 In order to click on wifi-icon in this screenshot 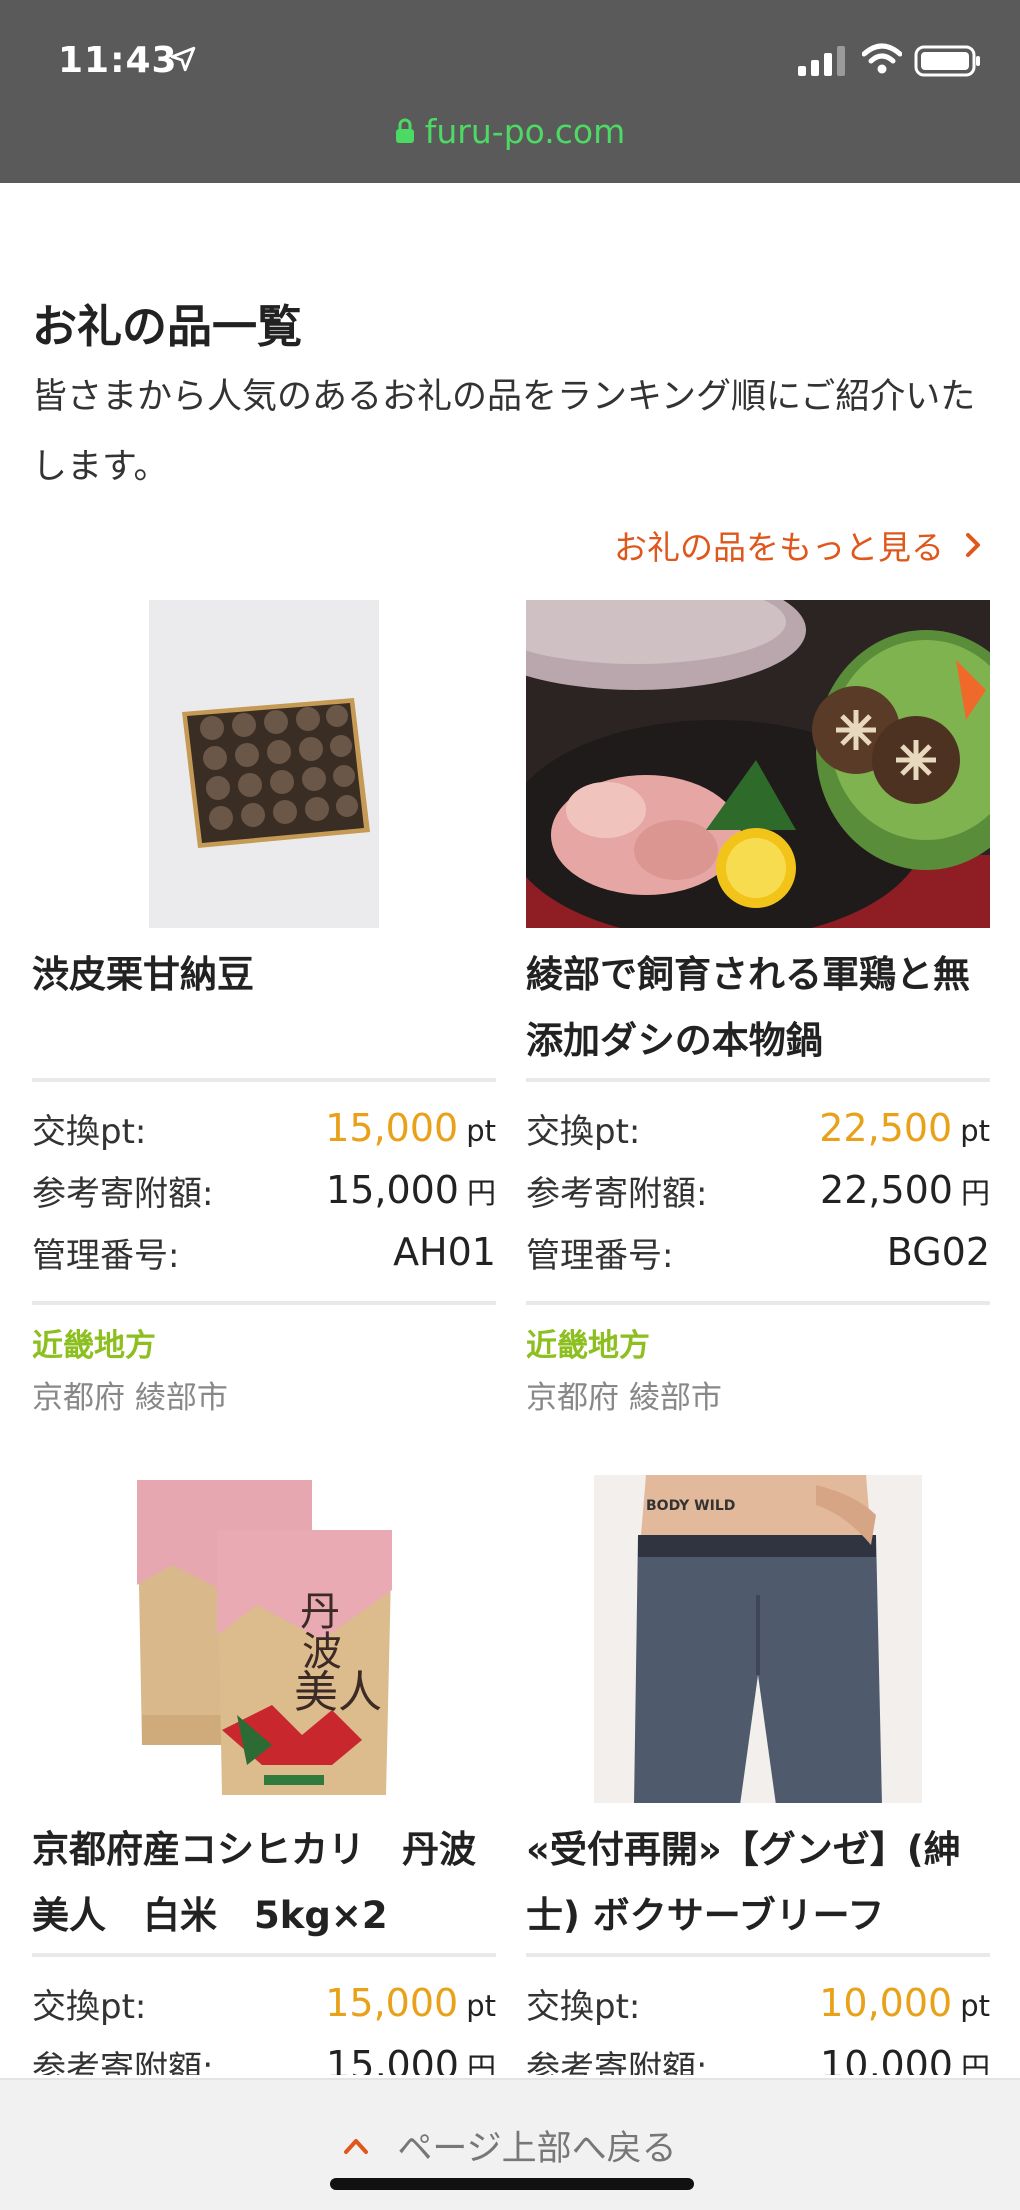, I will do `click(882, 58)`.